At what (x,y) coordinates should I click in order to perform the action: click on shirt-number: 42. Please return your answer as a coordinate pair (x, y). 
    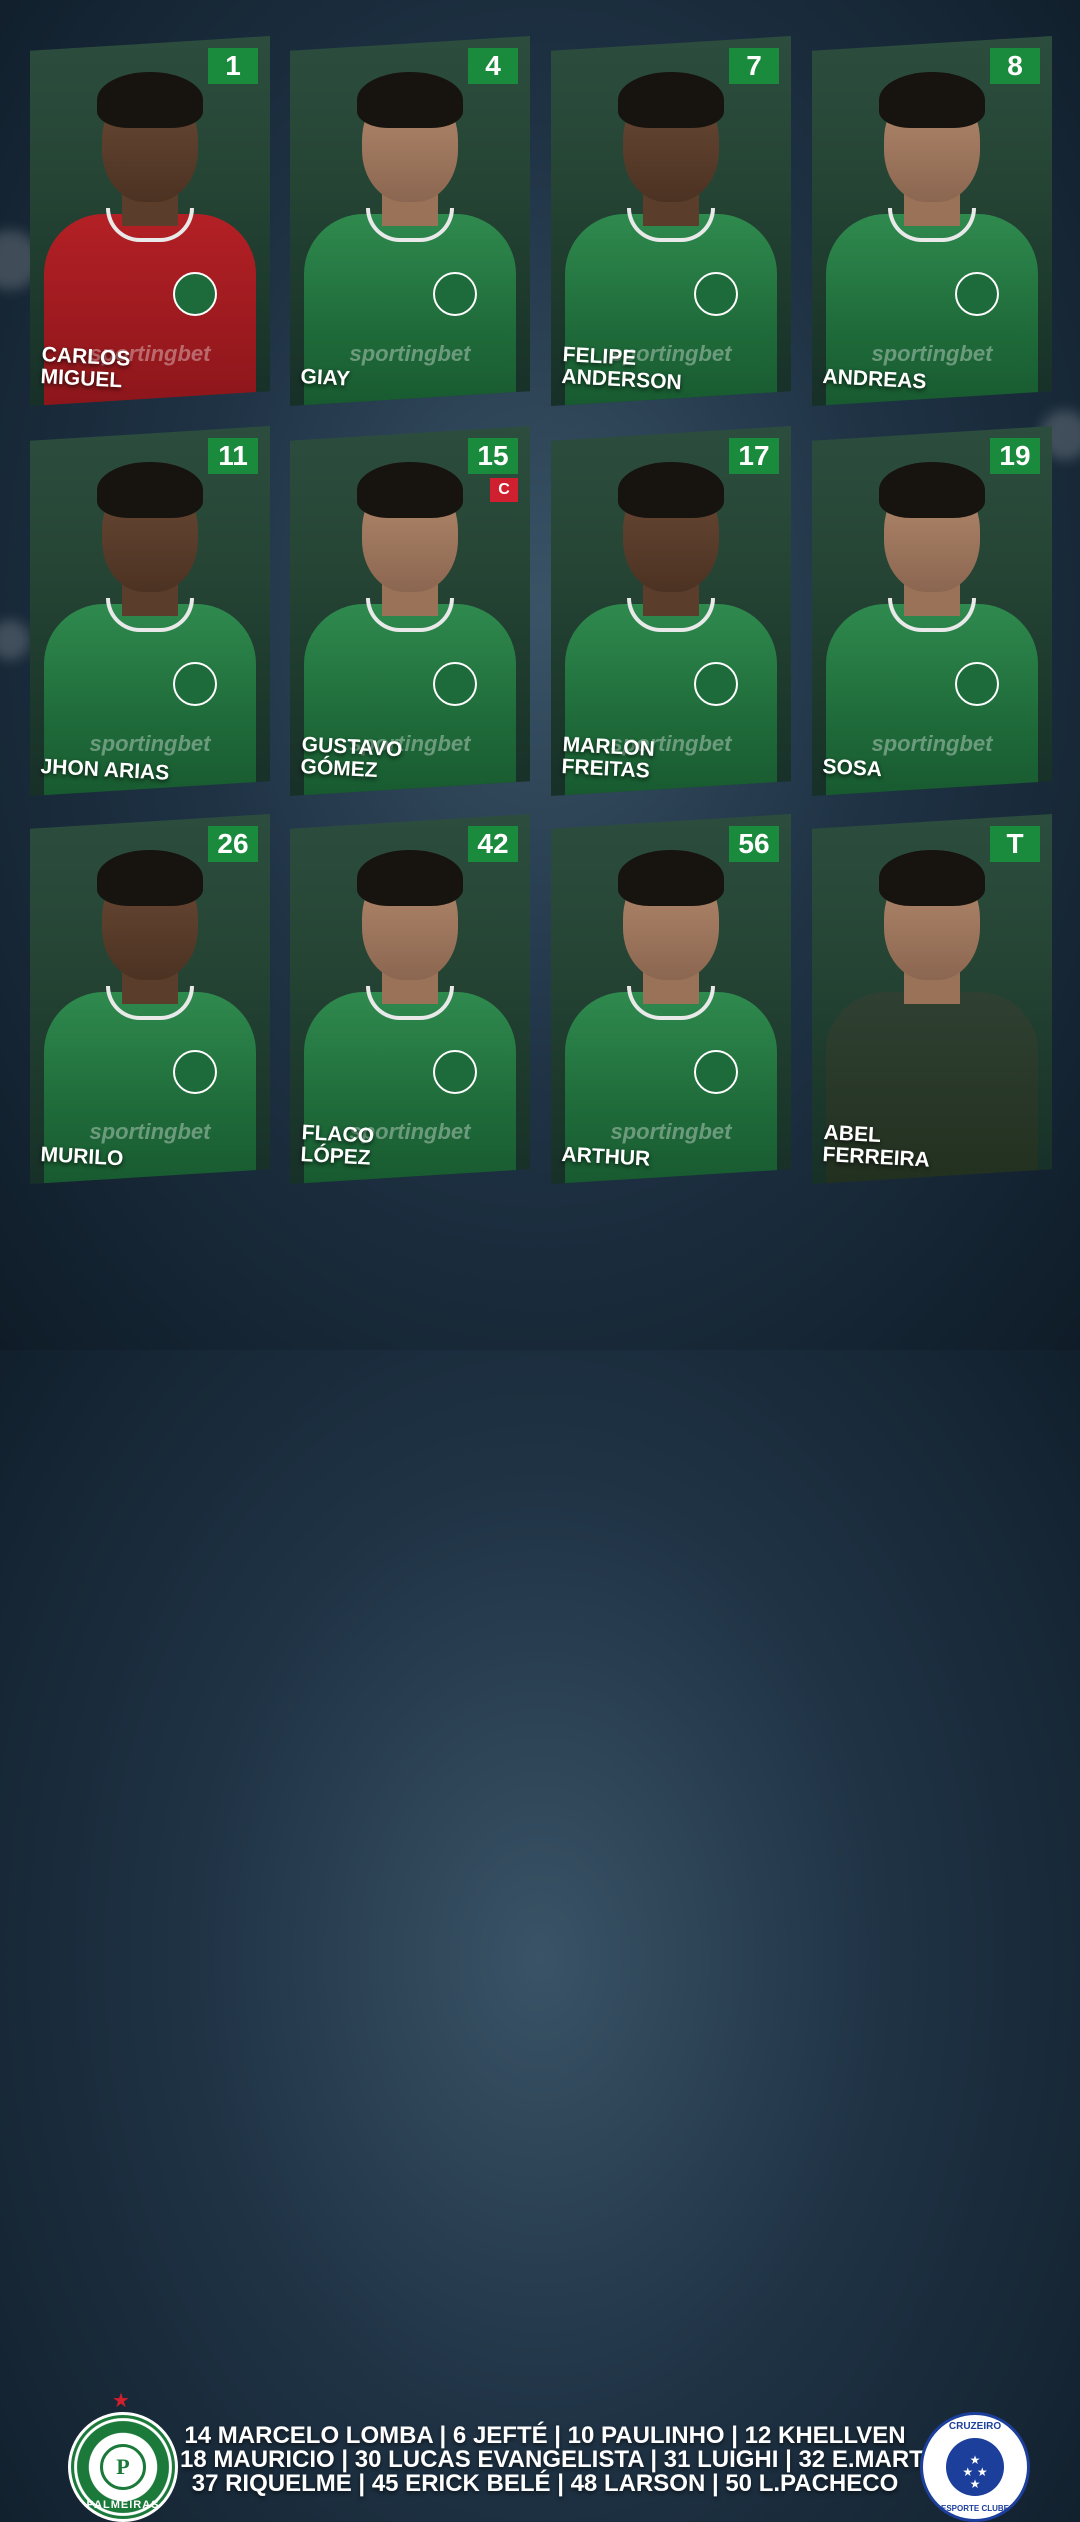
    Looking at the image, I should click on (493, 844).